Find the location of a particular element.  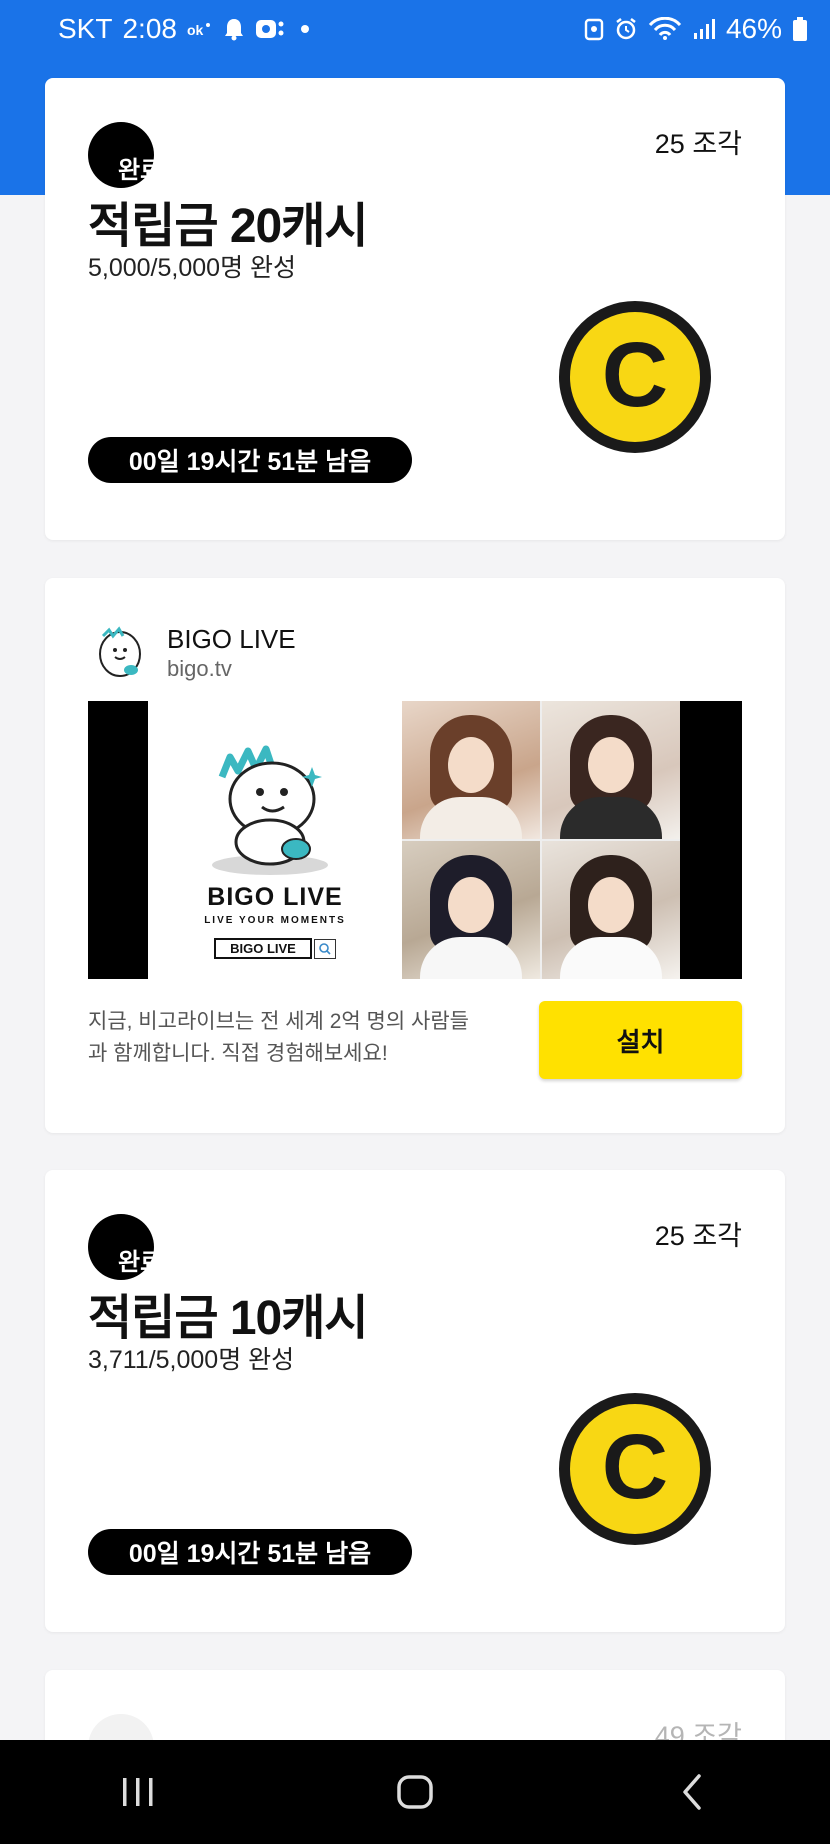

advertiser-url: bigo.tv is located at coordinates (199, 669).